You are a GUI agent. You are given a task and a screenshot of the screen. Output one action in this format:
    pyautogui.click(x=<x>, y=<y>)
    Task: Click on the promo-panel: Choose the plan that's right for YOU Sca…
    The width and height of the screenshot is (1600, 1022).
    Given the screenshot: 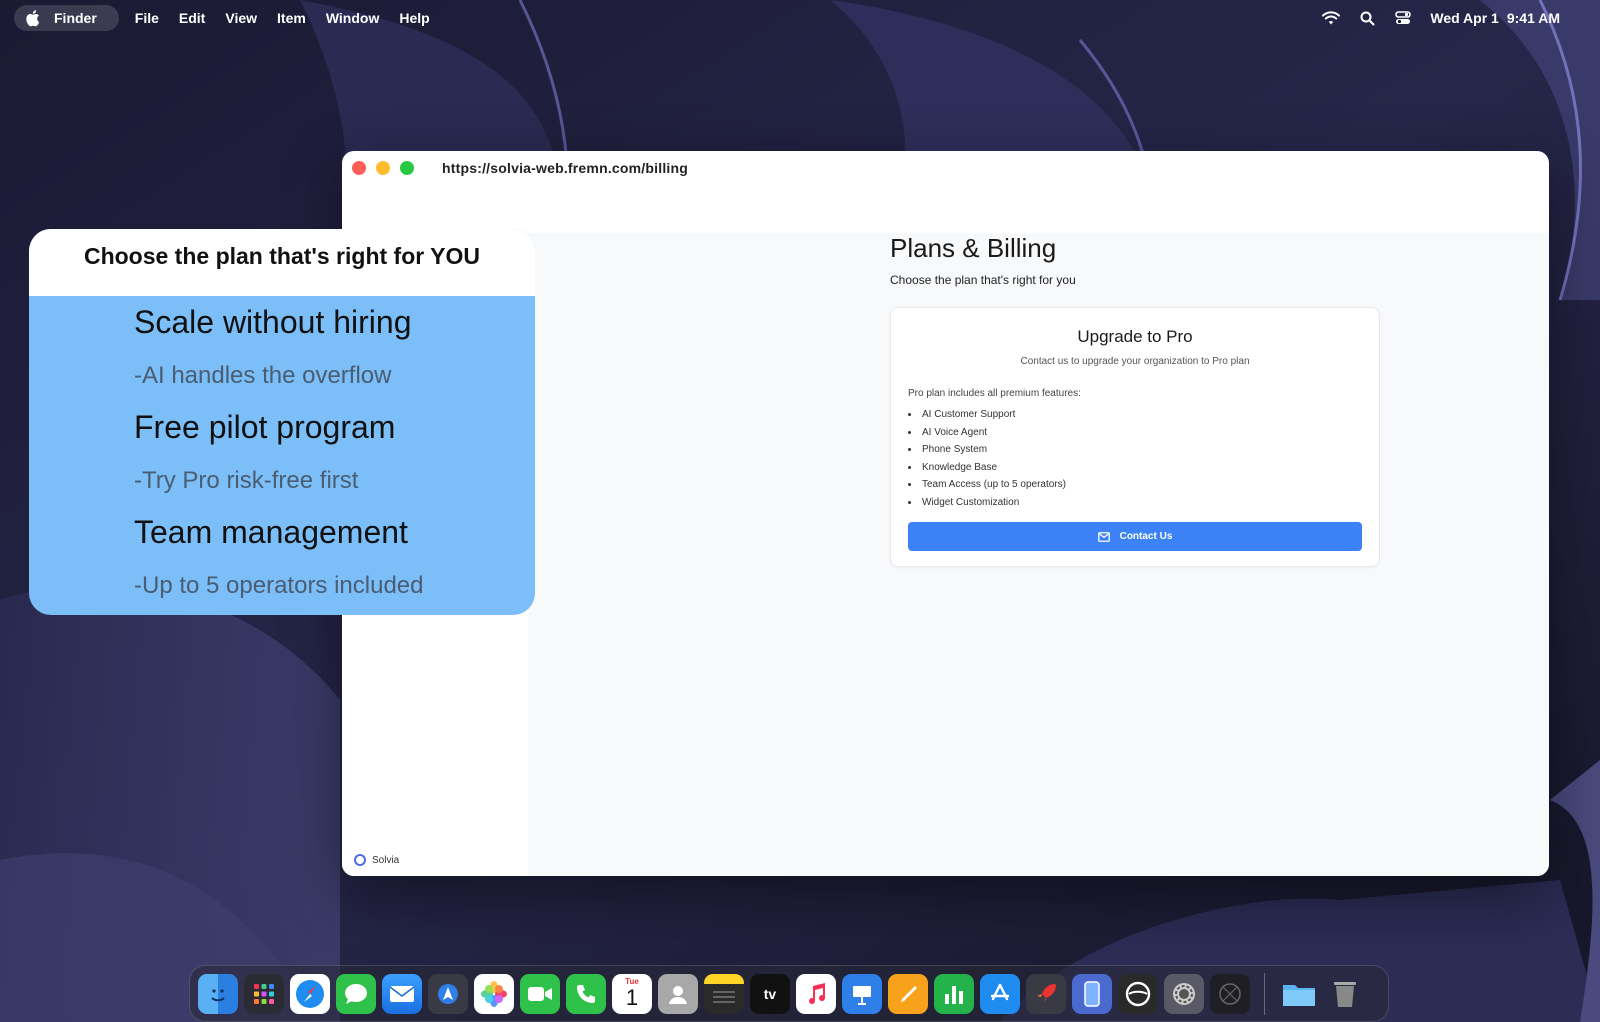 What is the action you would take?
    pyautogui.click(x=282, y=422)
    